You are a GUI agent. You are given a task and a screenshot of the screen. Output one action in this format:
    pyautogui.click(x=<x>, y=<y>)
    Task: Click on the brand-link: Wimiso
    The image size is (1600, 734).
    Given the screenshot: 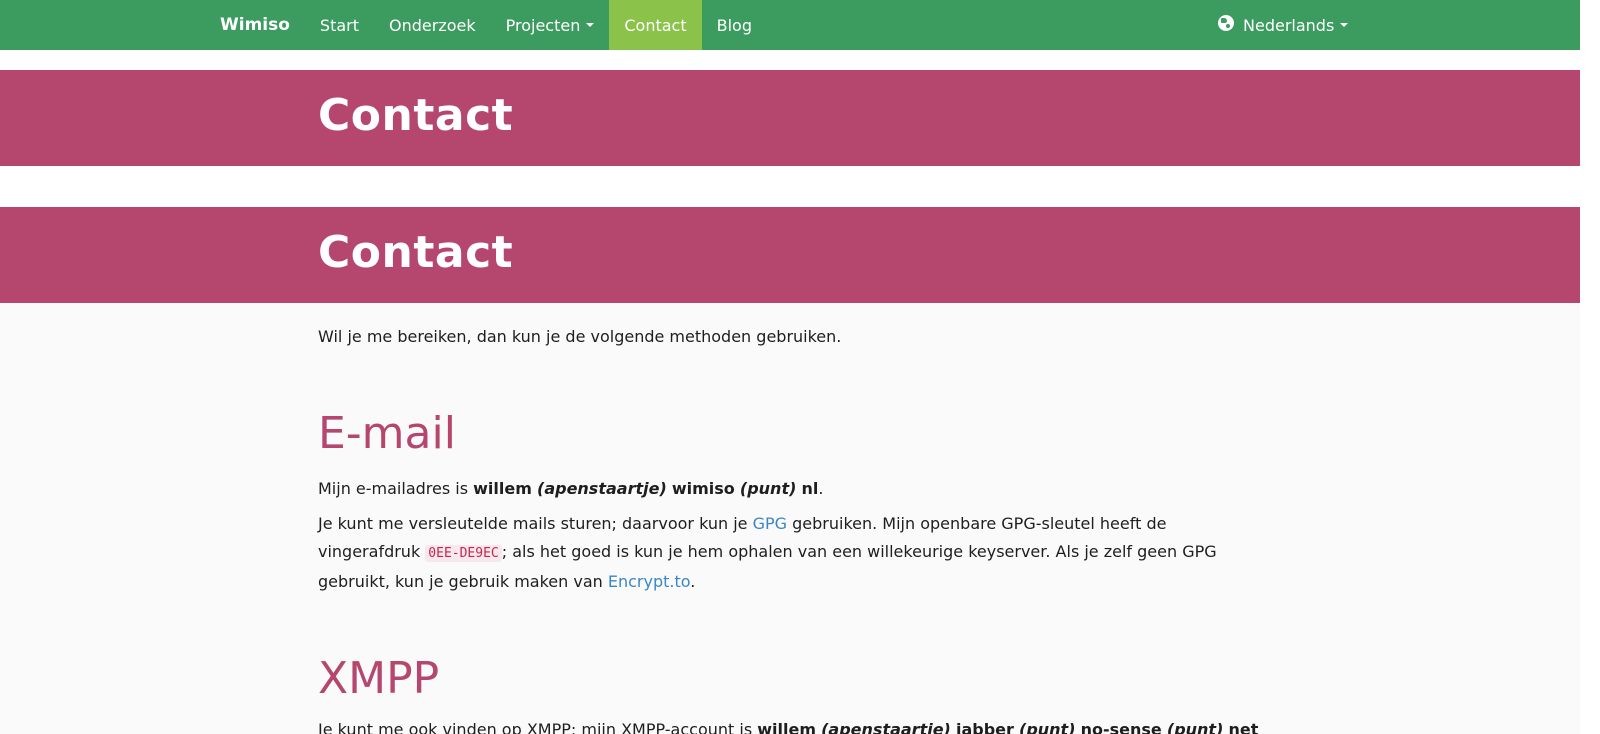 What is the action you would take?
    pyautogui.click(x=255, y=25)
    